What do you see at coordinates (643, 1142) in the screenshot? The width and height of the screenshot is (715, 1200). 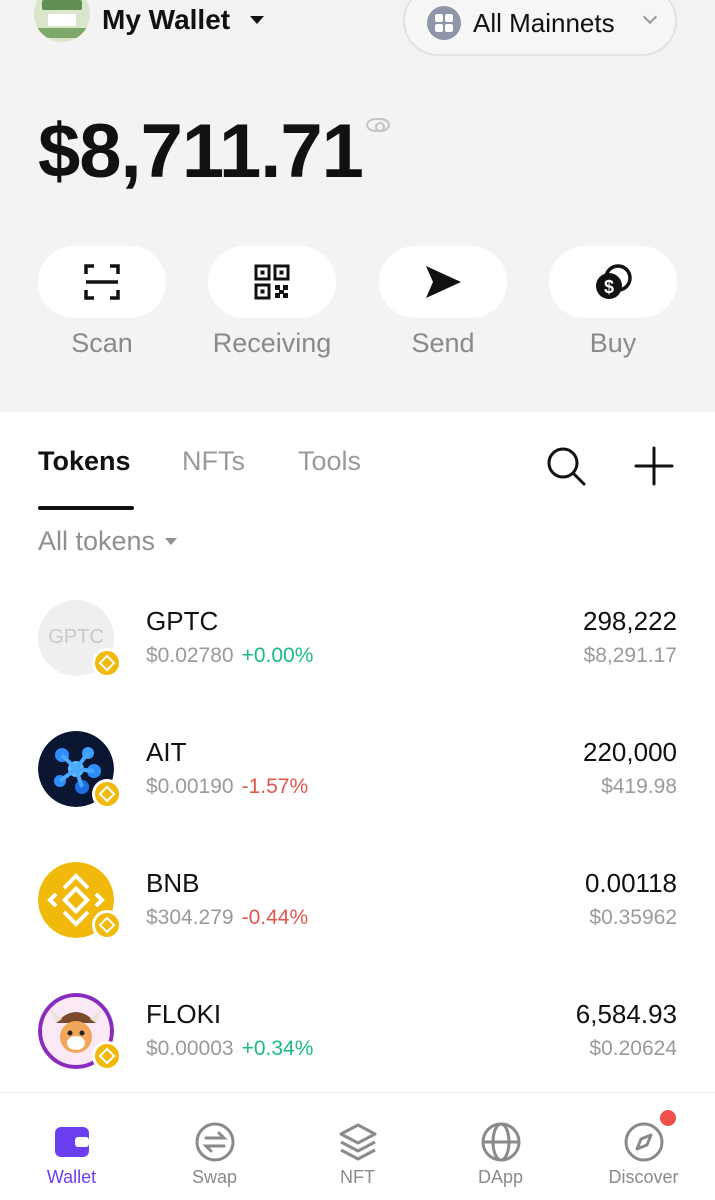 I see `compass-icon` at bounding box center [643, 1142].